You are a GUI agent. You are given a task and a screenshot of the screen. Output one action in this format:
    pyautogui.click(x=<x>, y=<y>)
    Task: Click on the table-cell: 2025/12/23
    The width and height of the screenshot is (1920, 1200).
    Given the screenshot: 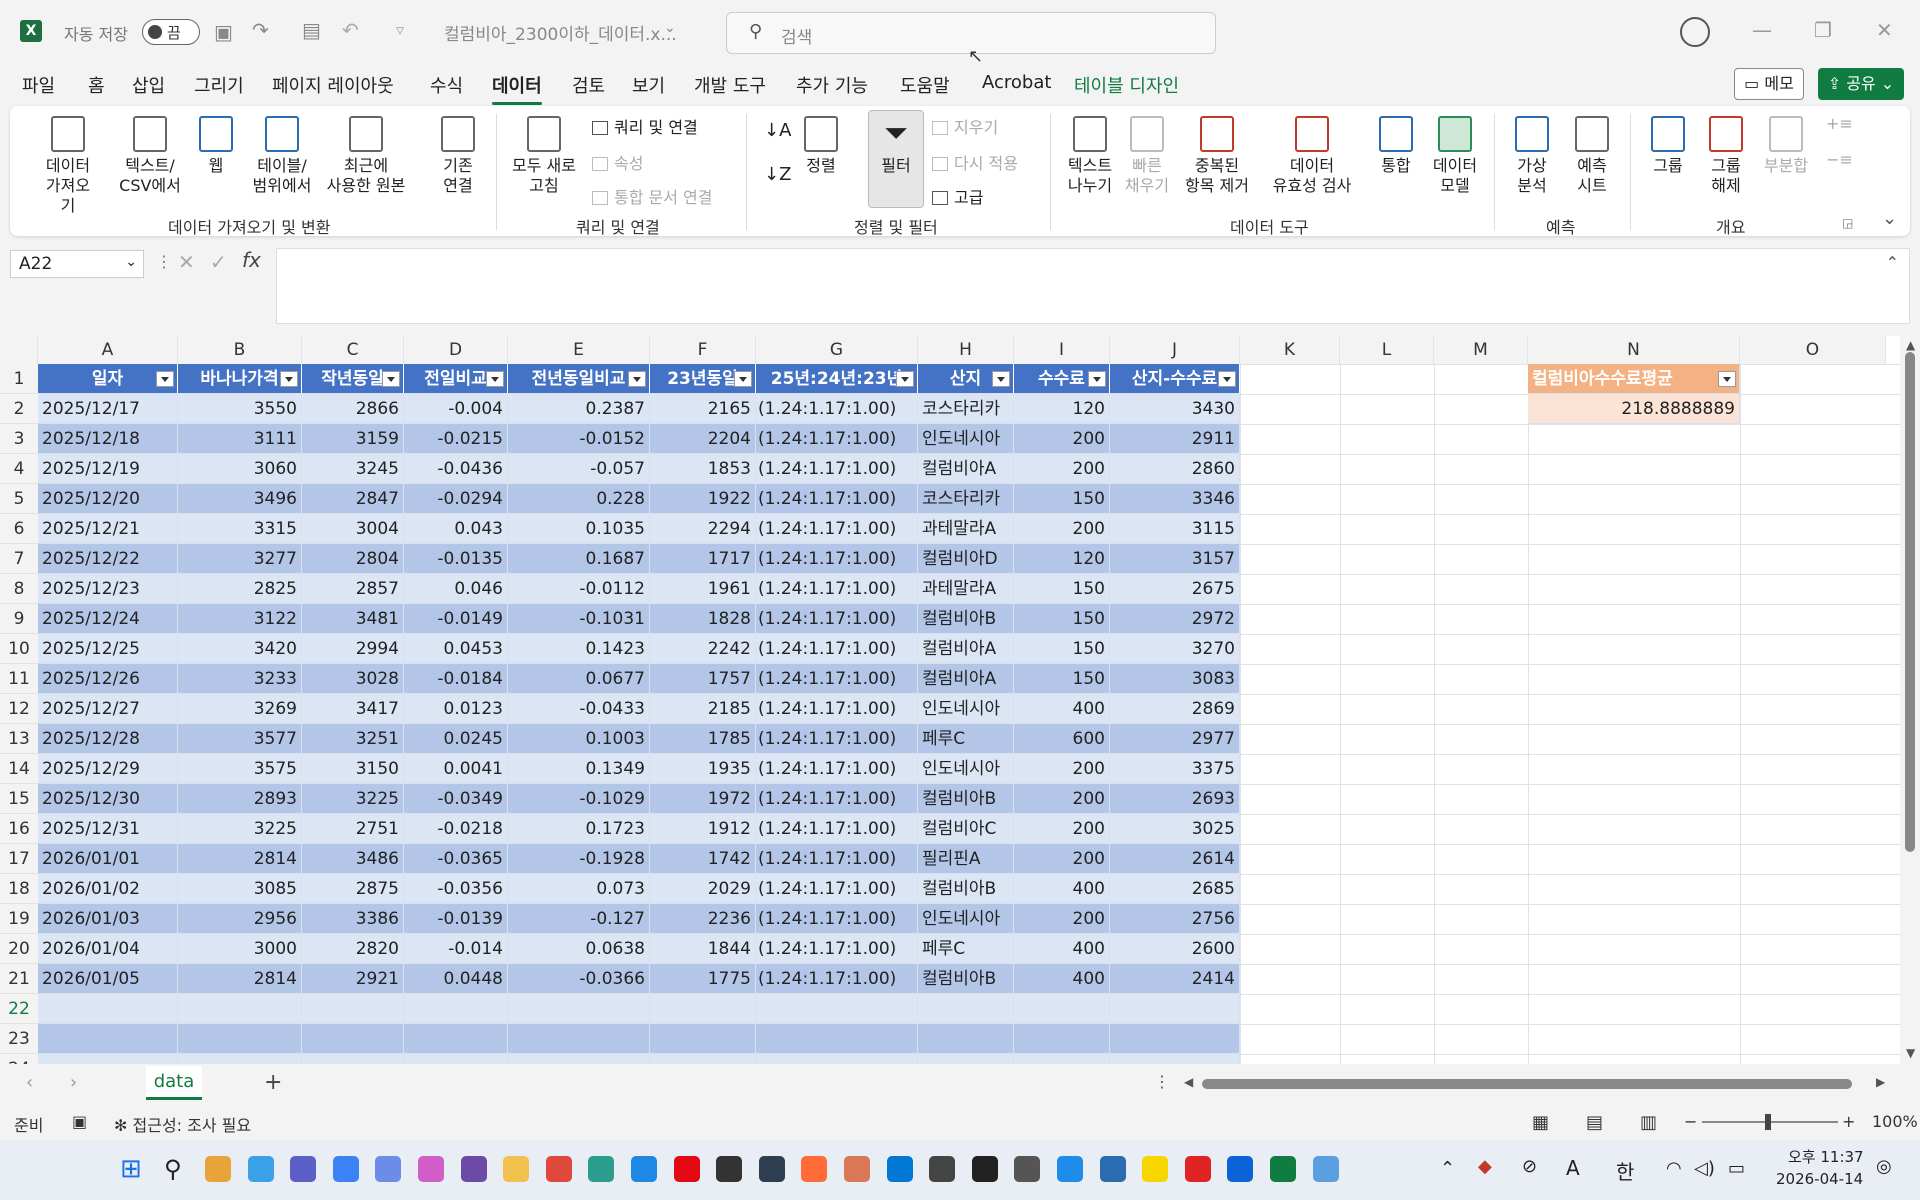 What is the action you would take?
    pyautogui.click(x=108, y=589)
    